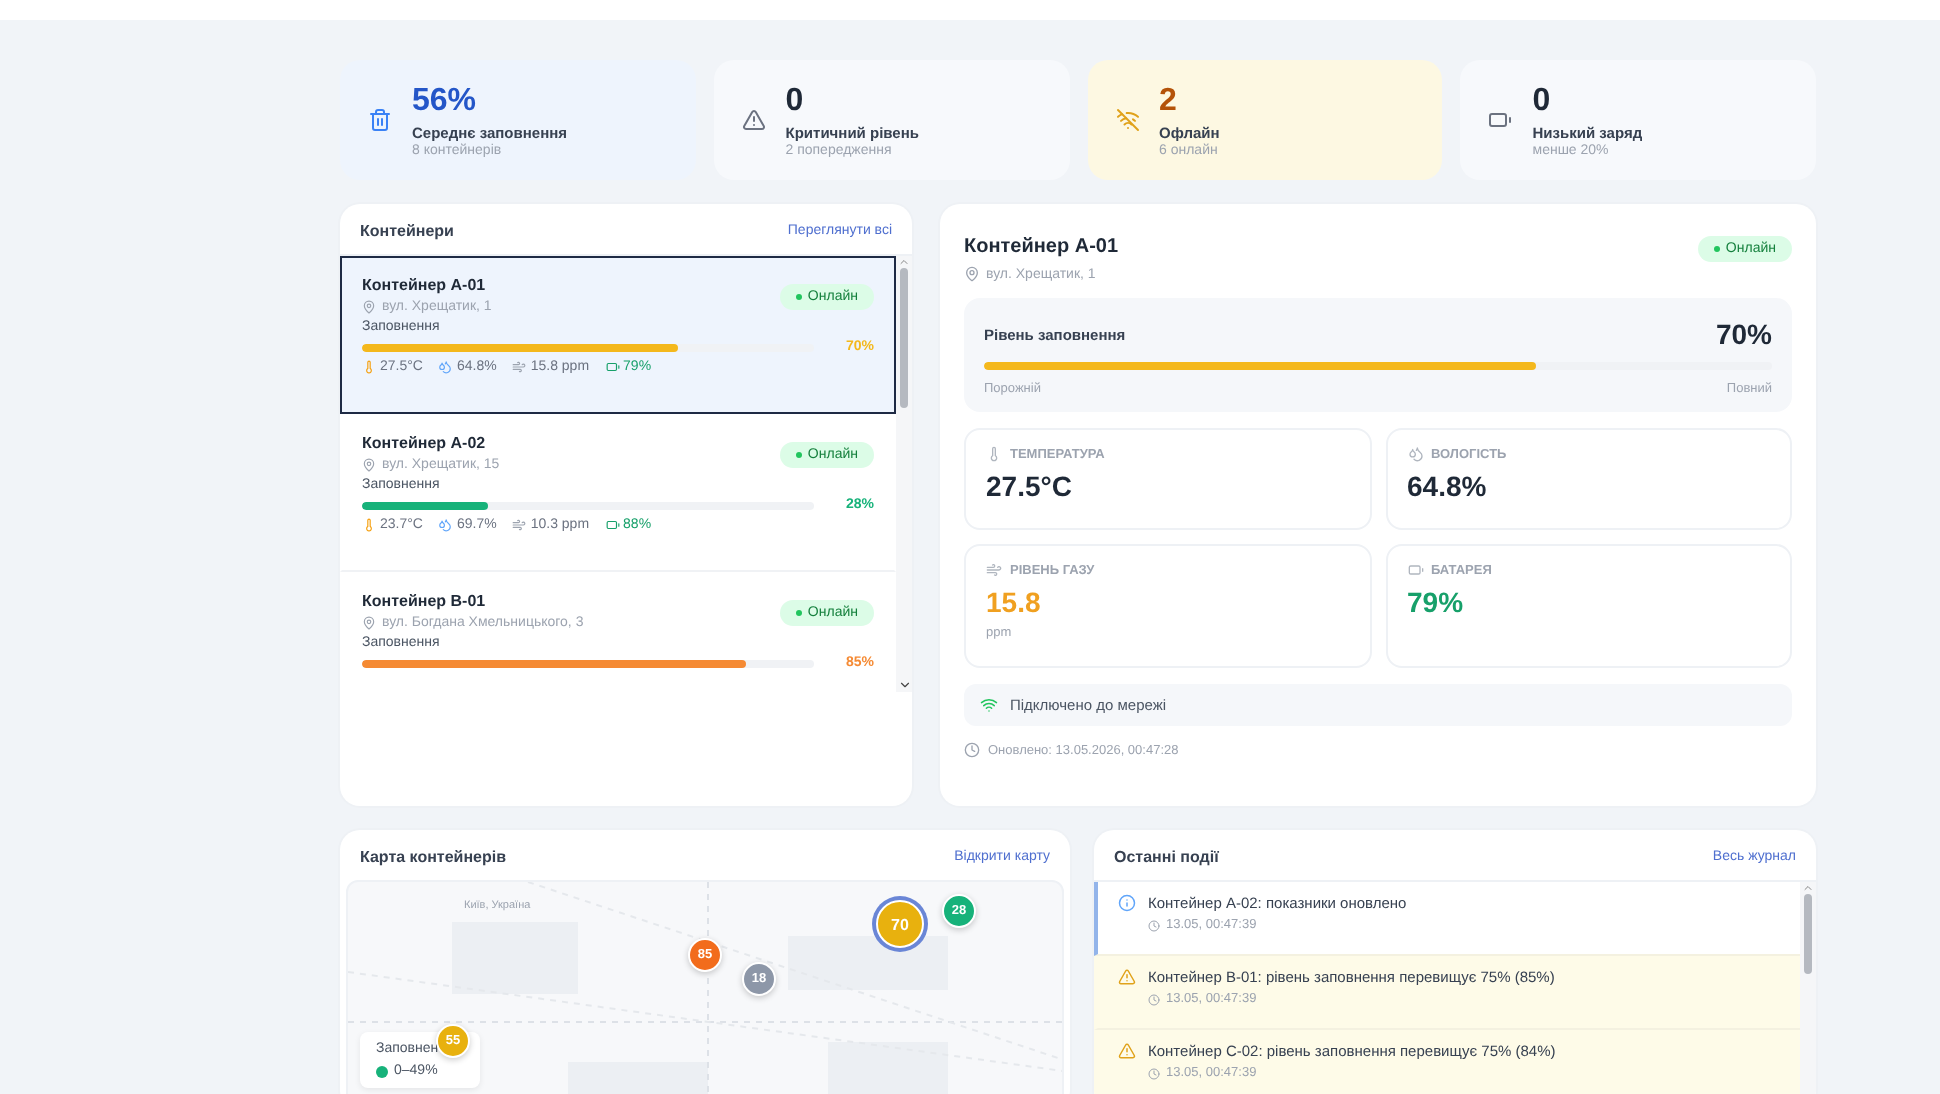  What do you see at coordinates (425, 285) in the screenshot?
I see `container-name: Контейнер A-01` at bounding box center [425, 285].